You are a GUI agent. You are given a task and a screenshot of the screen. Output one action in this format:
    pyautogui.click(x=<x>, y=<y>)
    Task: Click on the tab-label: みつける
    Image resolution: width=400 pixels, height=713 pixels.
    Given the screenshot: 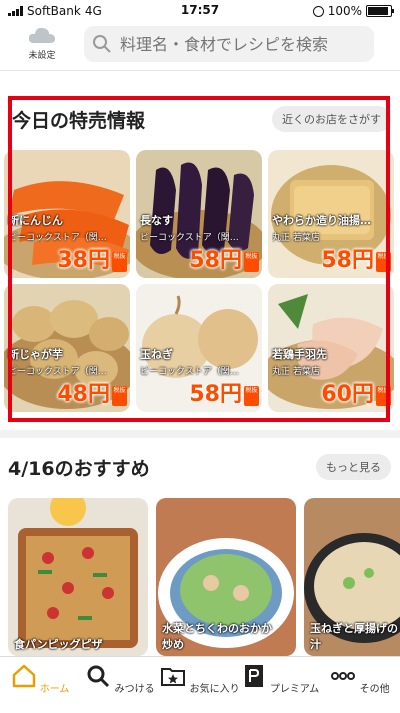 What is the action you would take?
    pyautogui.click(x=134, y=689)
    